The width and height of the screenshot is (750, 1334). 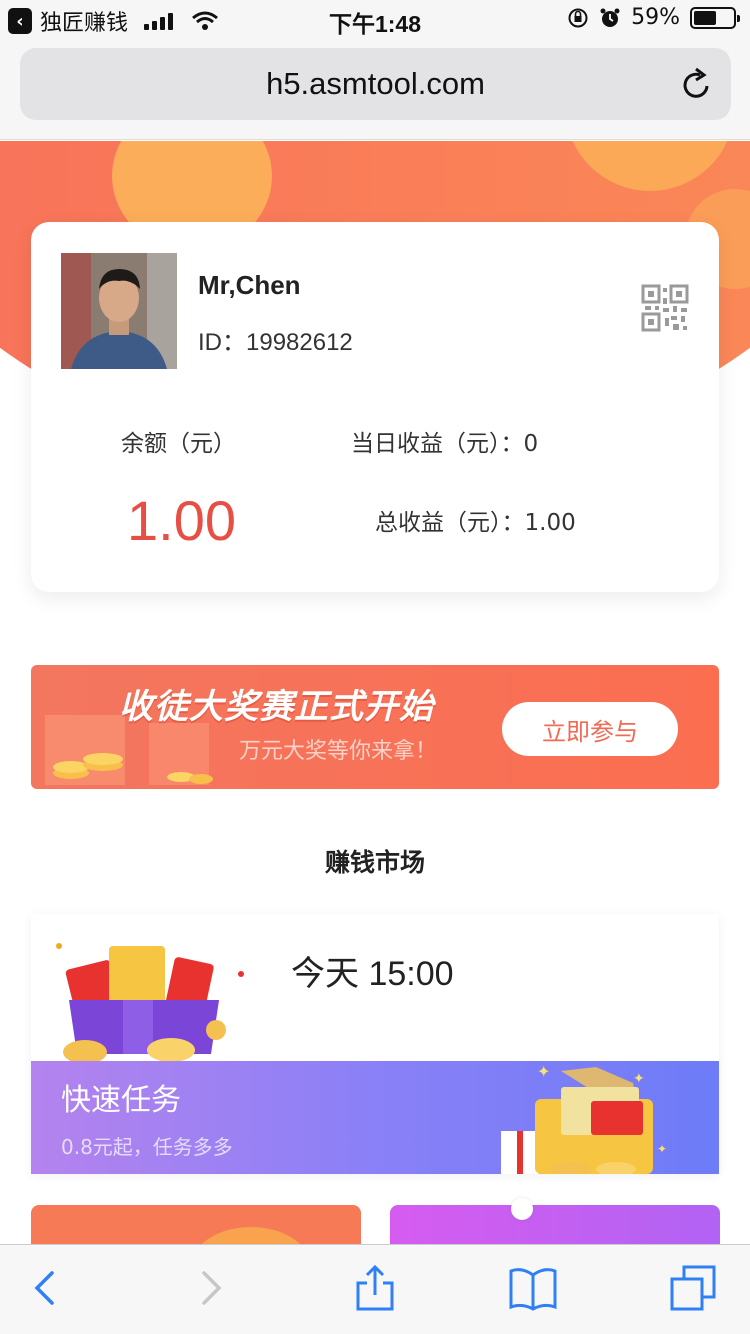 I want to click on task-band: 快速任务 0.8元起，任务多多 ✦ ✦ ✦, so click(x=375, y=1117).